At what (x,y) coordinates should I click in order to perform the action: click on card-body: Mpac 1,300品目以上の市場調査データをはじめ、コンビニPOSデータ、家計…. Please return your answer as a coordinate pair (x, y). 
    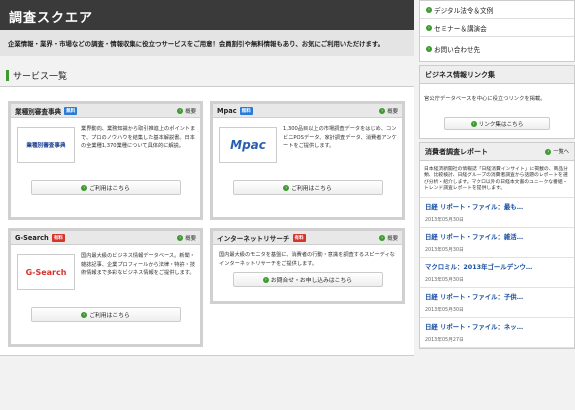
    Looking at the image, I should click on (307, 149).